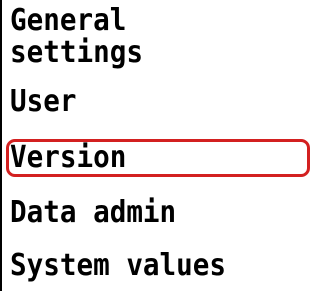 This screenshot has height=291, width=325. Describe the element at coordinates (118, 266) in the screenshot. I see `menu-item-system-values: System values` at that location.